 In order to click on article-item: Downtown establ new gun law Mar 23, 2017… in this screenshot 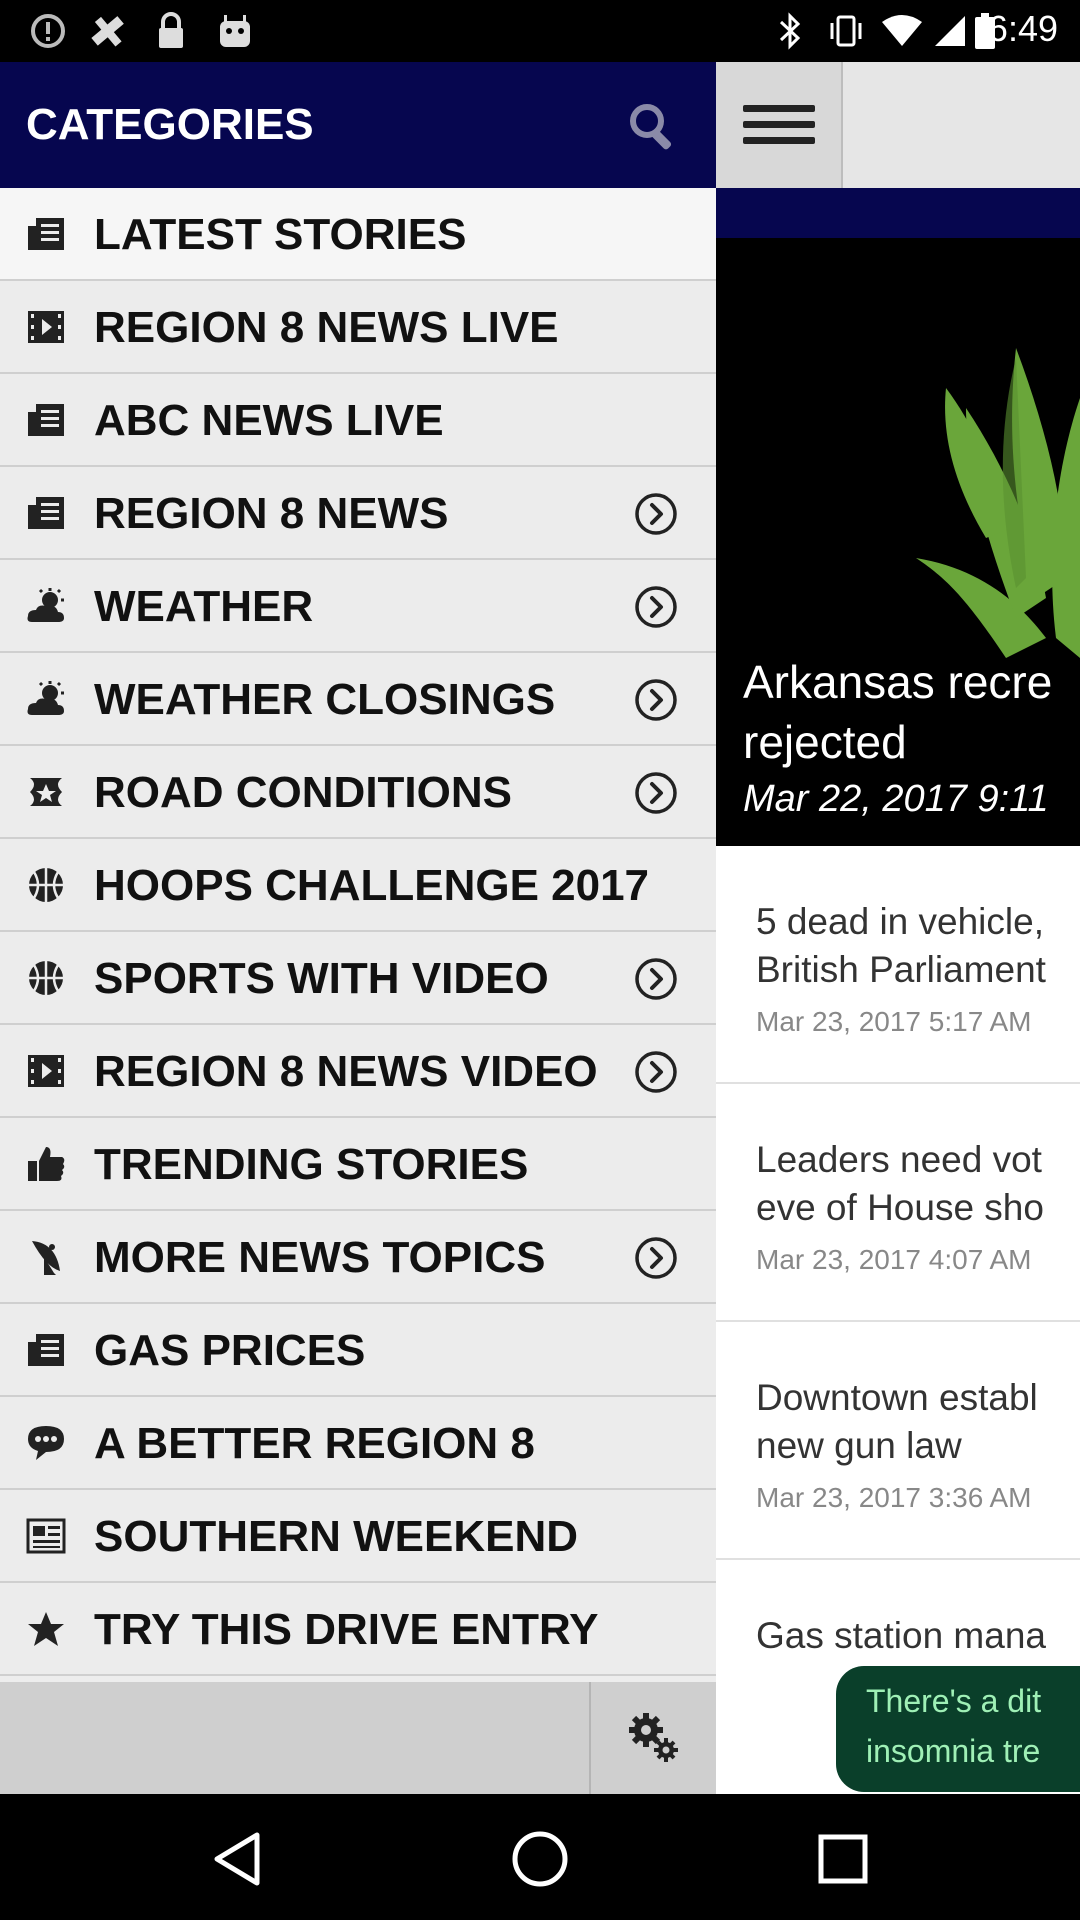, I will do `click(898, 1441)`.